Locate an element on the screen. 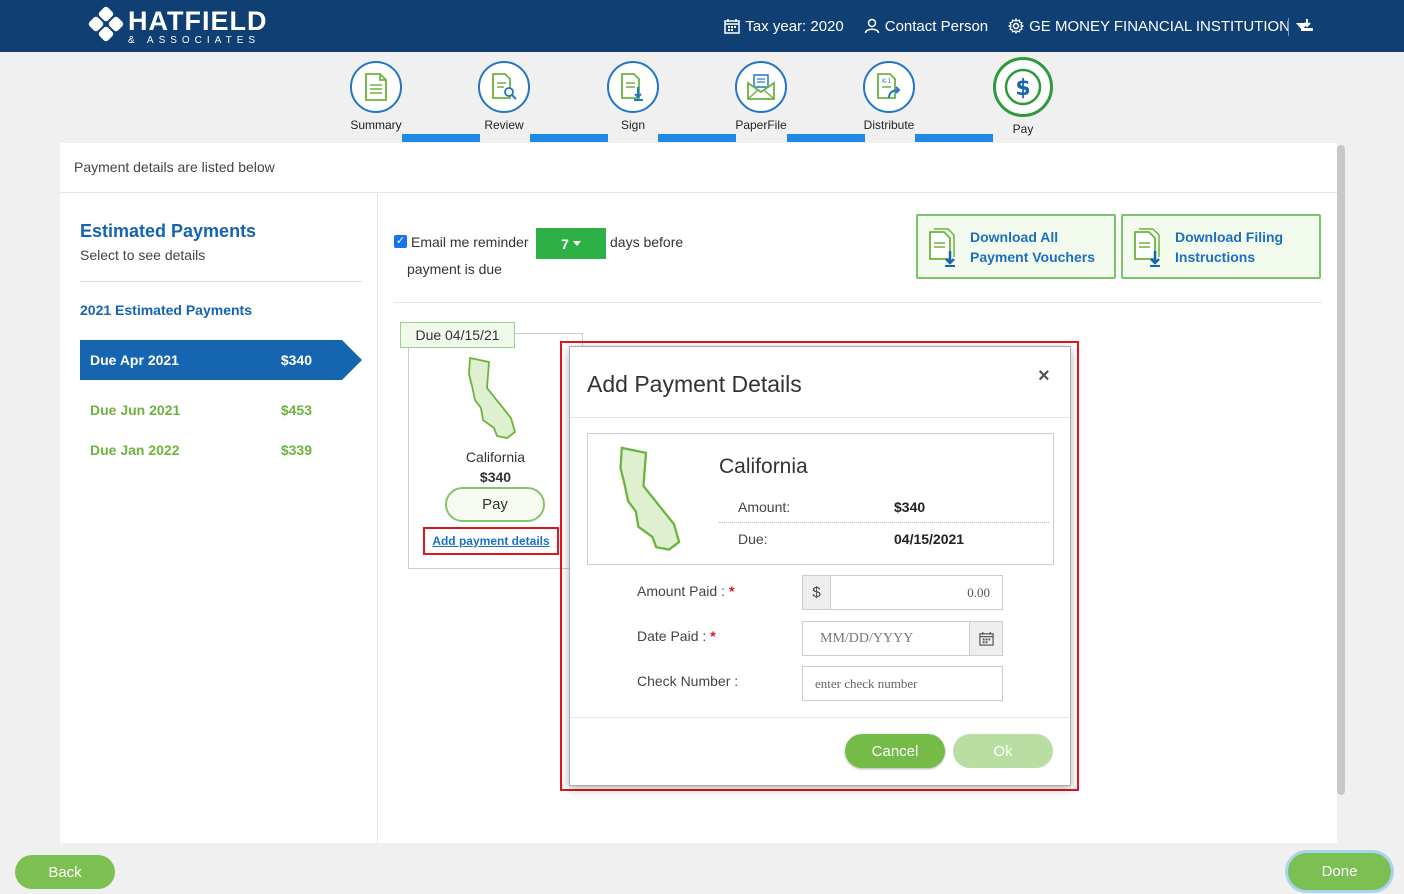  reminder-suffix-label: days before is located at coordinates (647, 242).